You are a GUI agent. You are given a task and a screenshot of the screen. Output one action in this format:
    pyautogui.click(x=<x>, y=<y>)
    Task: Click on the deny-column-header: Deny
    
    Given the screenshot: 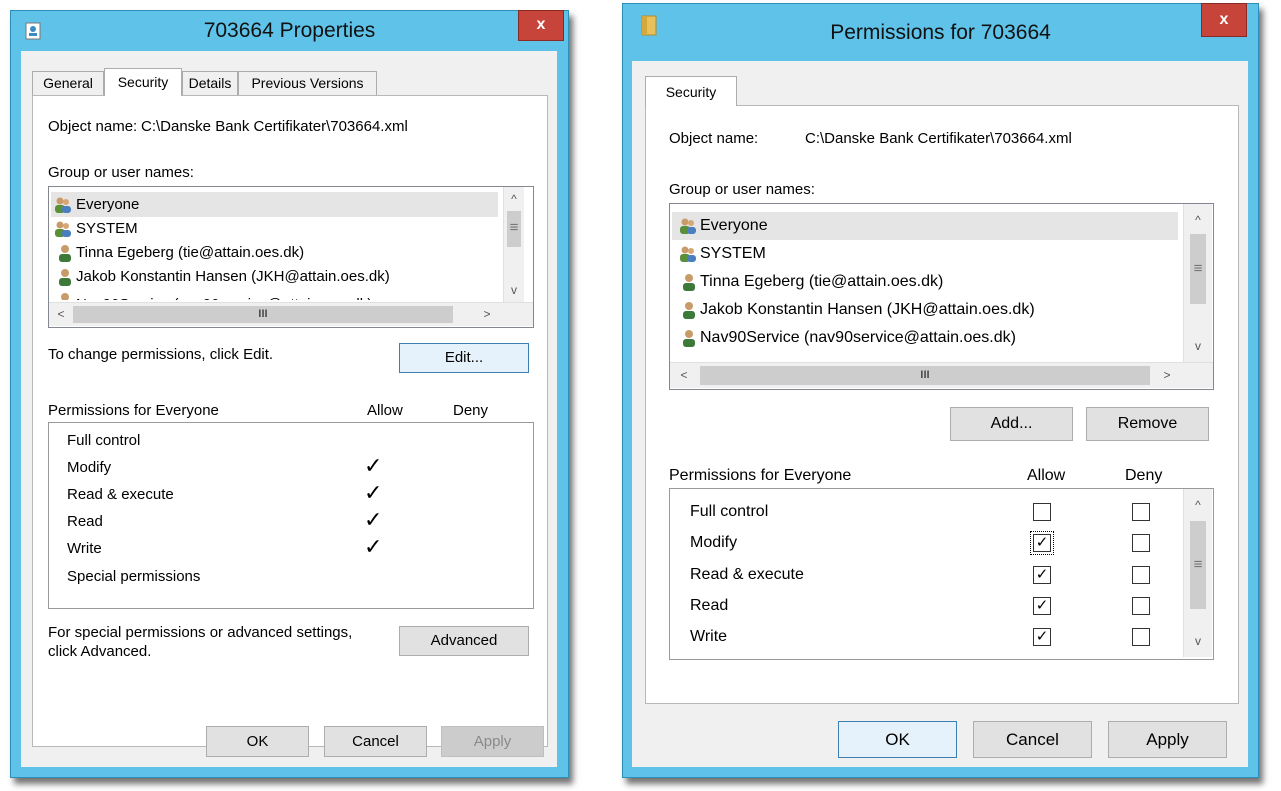 What is the action you would take?
    pyautogui.click(x=1144, y=475)
    